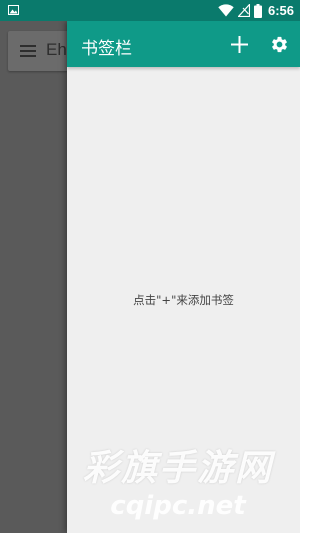  I want to click on settings-button, so click(279, 44).